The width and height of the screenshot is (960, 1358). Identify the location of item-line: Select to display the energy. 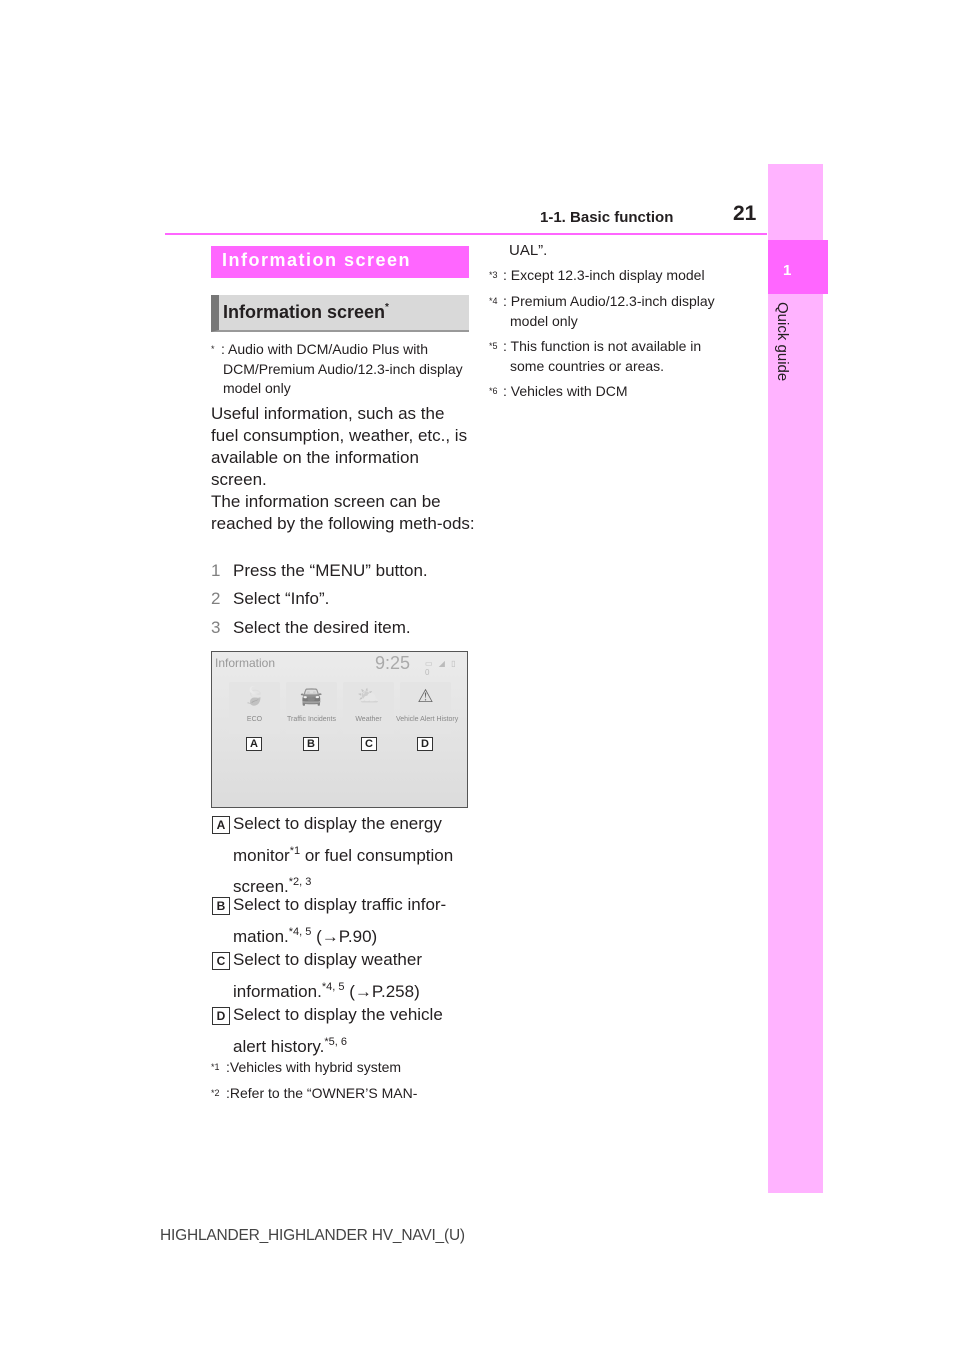
(337, 823).